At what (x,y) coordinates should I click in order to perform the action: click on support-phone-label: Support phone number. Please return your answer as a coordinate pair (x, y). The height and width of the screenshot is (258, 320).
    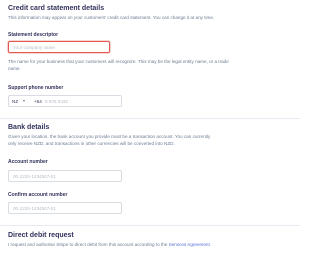
    Looking at the image, I should click on (36, 88).